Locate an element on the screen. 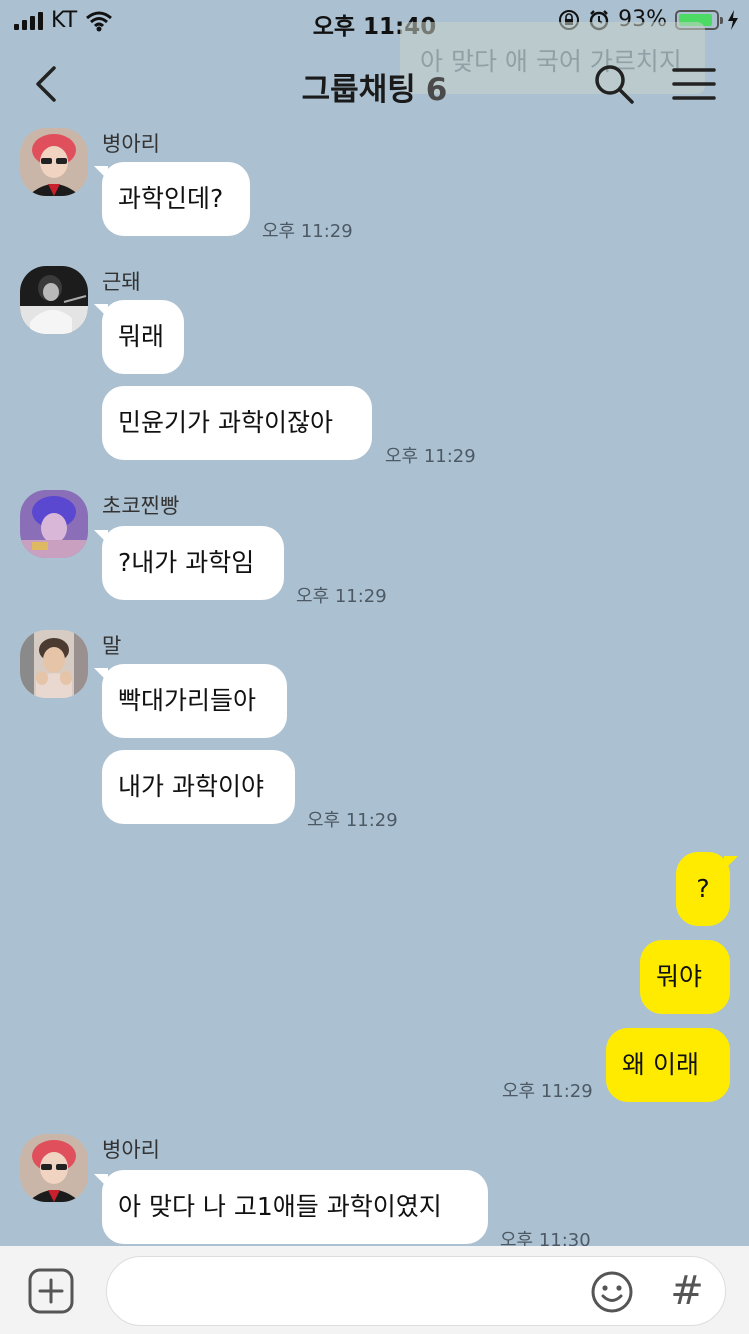 This screenshot has height=1334, width=749. smiley-icon is located at coordinates (612, 1292).